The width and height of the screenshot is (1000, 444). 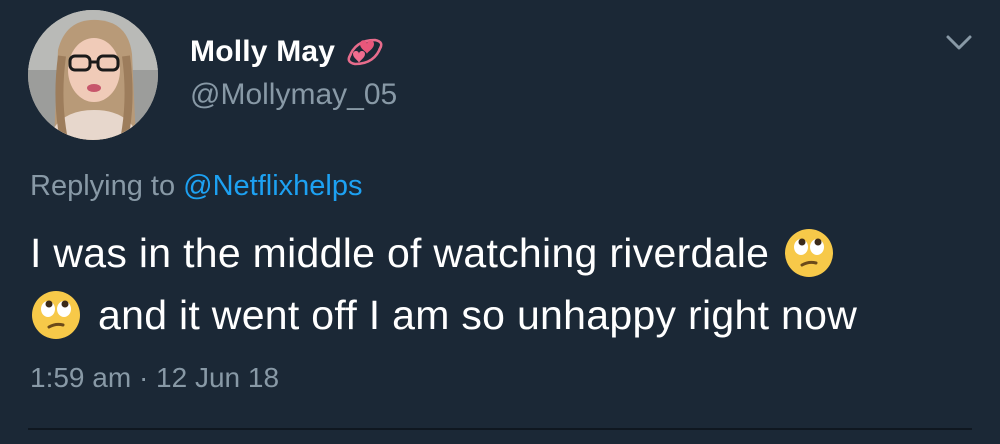 What do you see at coordinates (154, 378) in the screenshot?
I see `tweet-timestamp: 1:59 am · 12 Jun 18` at bounding box center [154, 378].